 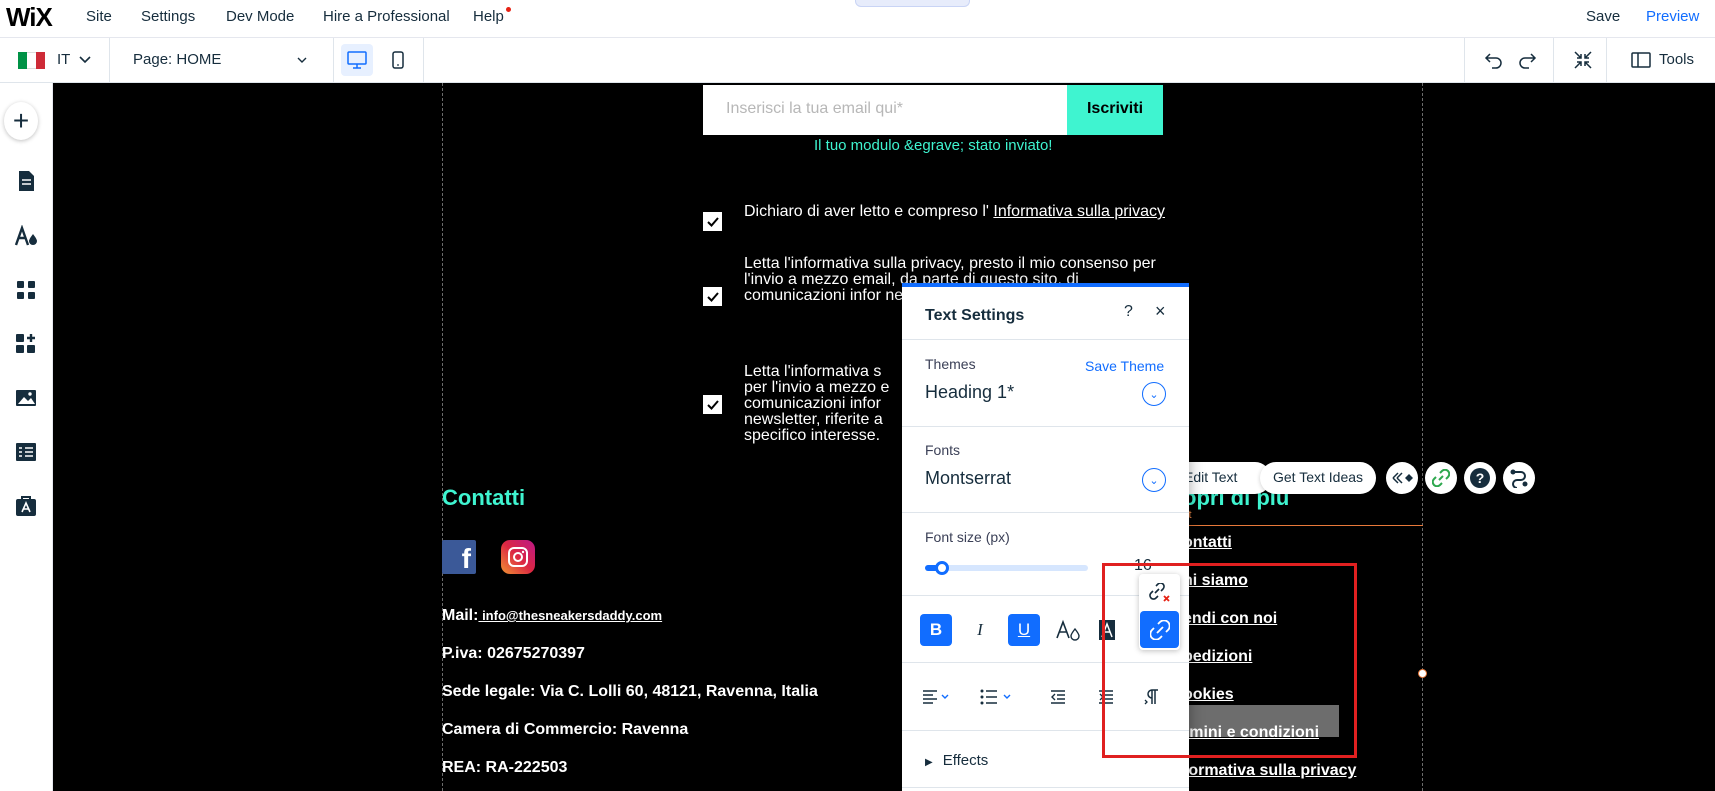 I want to click on portfolio-icon, so click(x=26, y=506).